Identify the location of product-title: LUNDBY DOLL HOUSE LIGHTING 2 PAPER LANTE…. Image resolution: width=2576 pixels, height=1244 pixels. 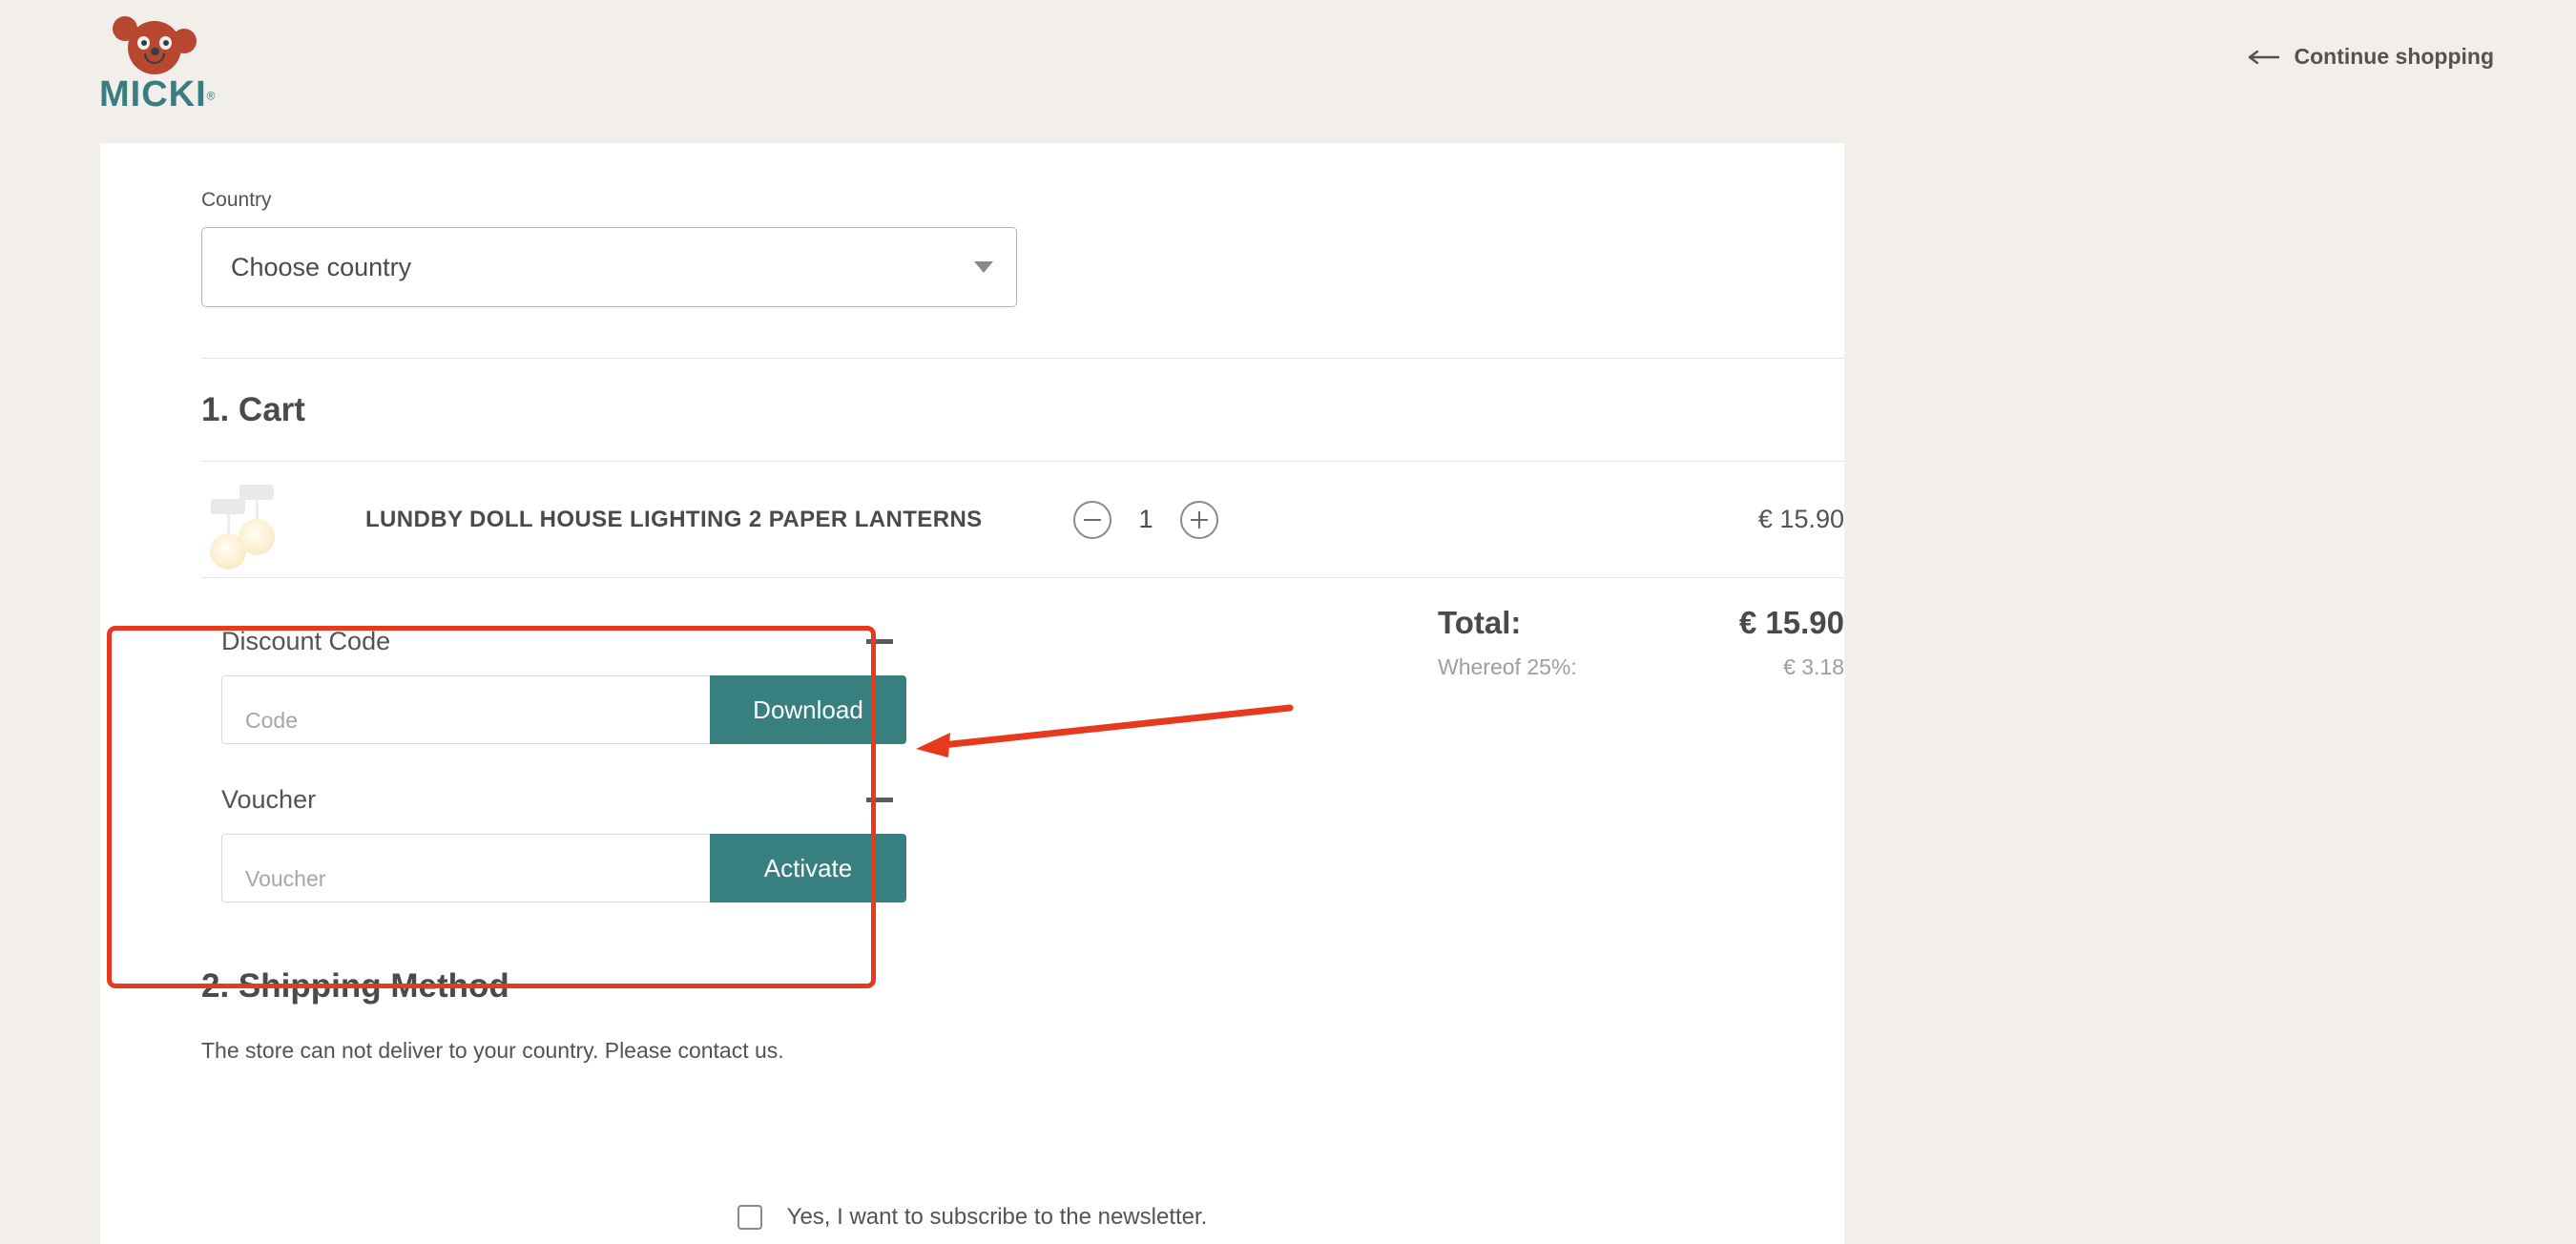
(674, 520).